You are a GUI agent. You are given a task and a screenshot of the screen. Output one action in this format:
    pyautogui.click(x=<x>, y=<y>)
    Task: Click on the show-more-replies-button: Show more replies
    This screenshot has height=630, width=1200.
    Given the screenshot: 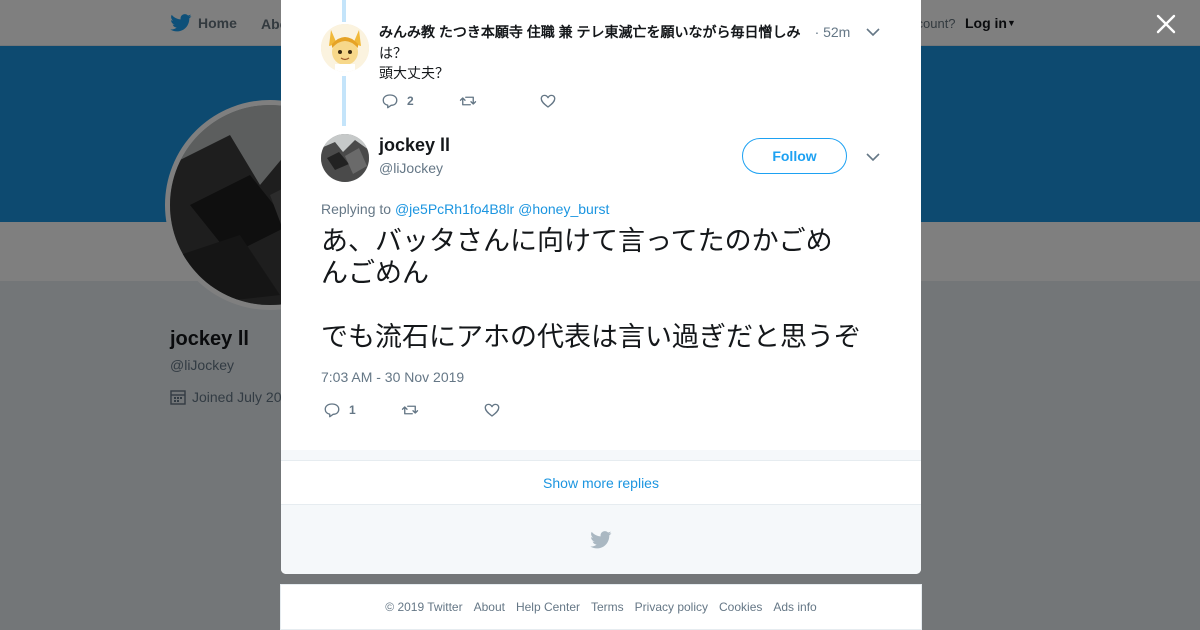 What is the action you would take?
    pyautogui.click(x=601, y=482)
    